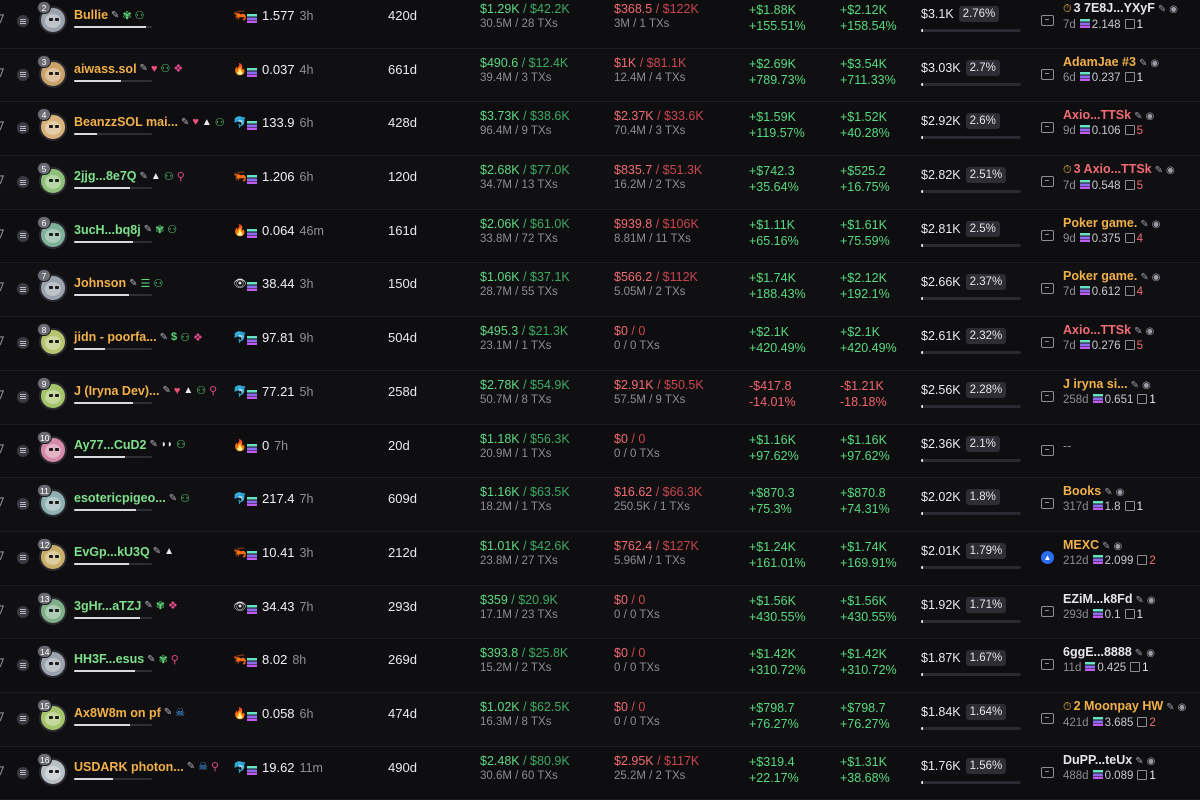 Image resolution: width=1200 pixels, height=800 pixels. What do you see at coordinates (1124, 714) in the screenshot?
I see `funding-cell: ⏱ 2 Moonpay HW ✎ ◉ 421d 3.685 2` at bounding box center [1124, 714].